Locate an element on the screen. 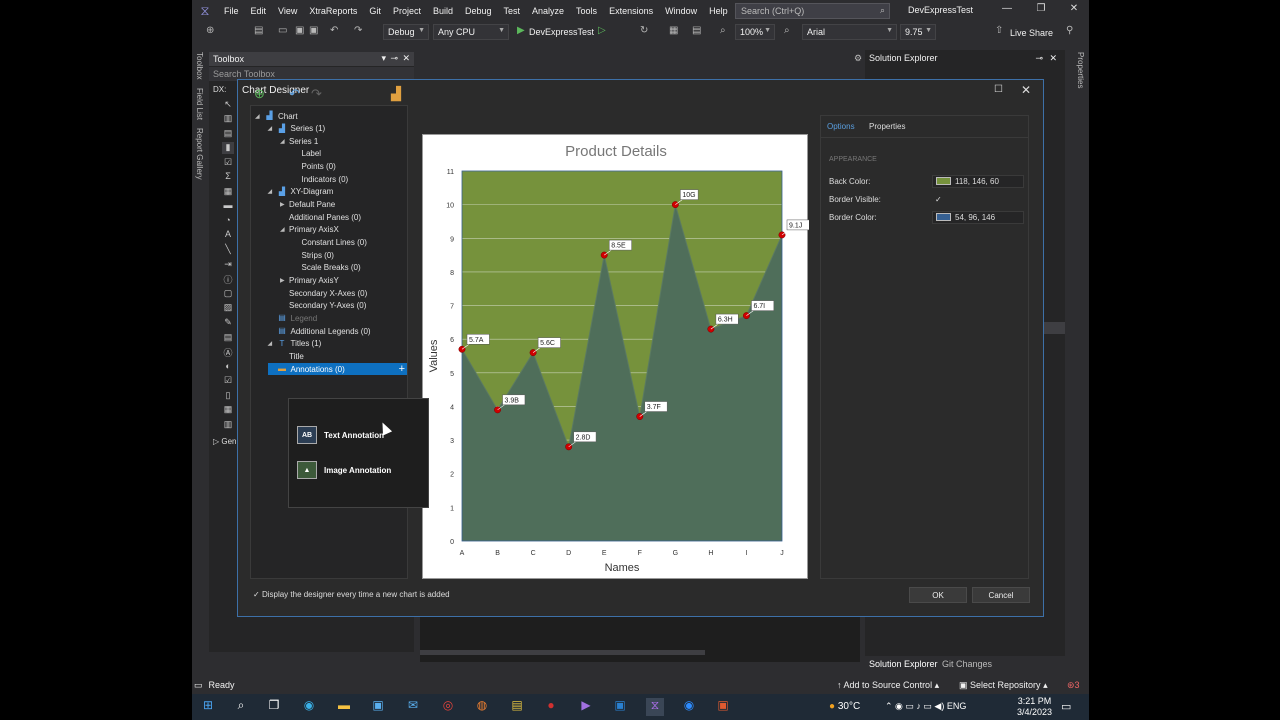  notification-badge: ⊛3 is located at coordinates (1073, 685).